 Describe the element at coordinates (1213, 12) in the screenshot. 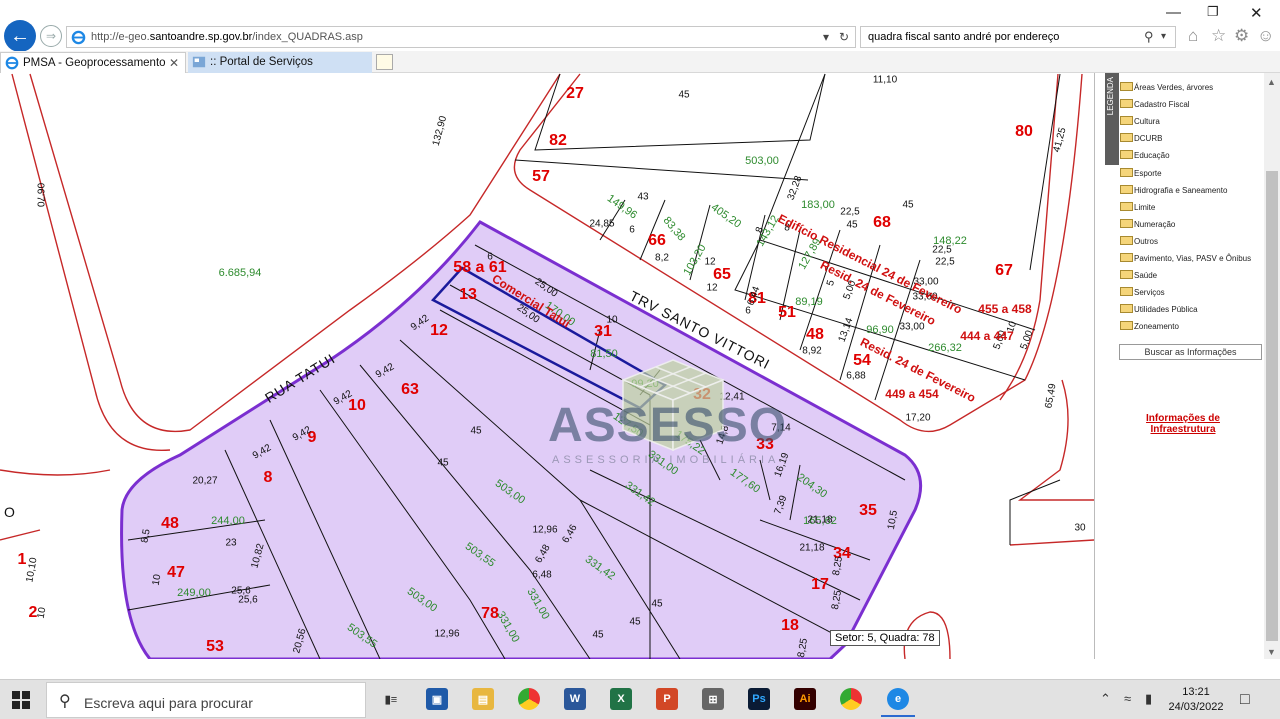

I see `restore-icon: ❐` at that location.